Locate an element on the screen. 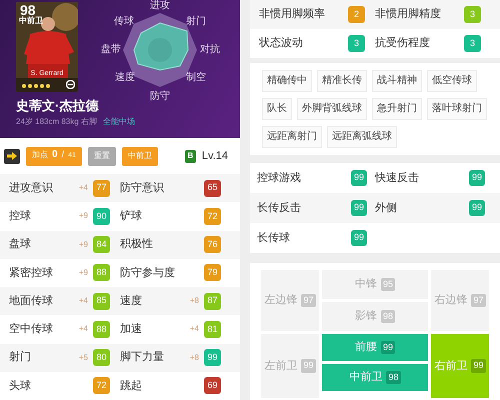 This screenshot has width=500, height=400. stat-label: 积极性 is located at coordinates (136, 244).